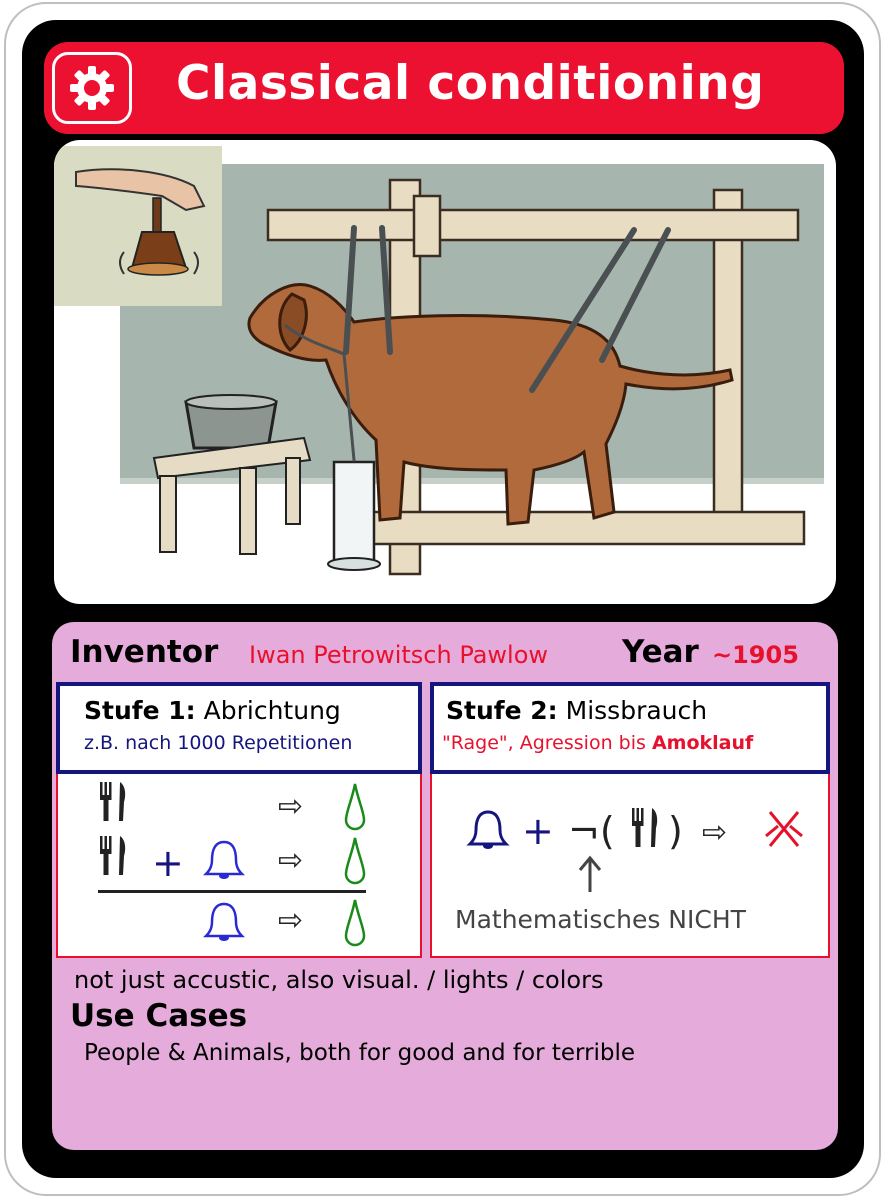  I want to click on inventor-label: Inventor, so click(144, 652).